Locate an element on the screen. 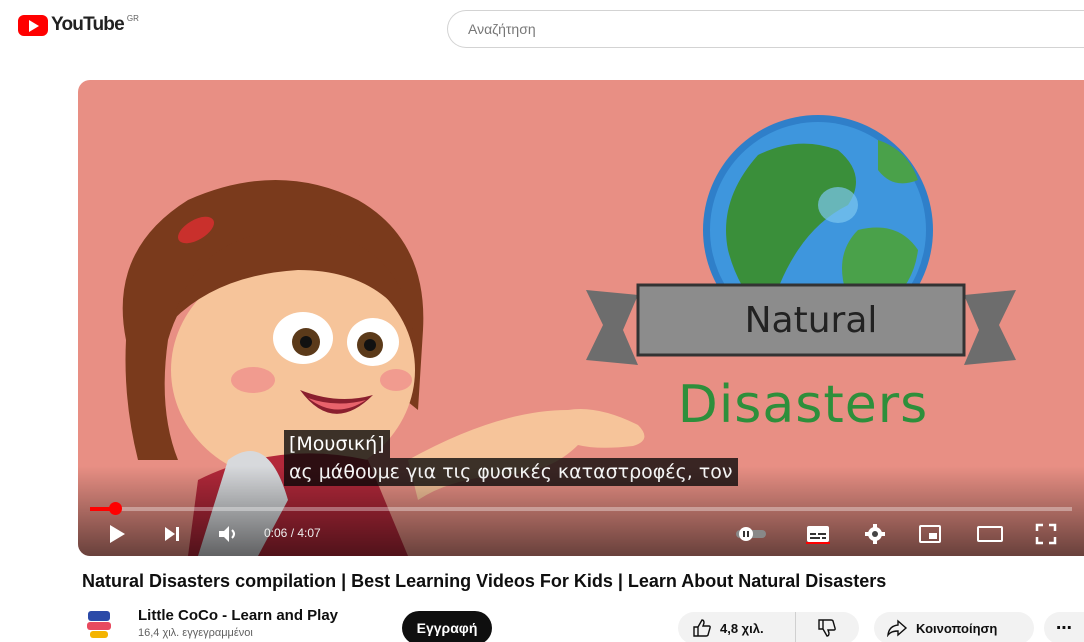 The image size is (1084, 642). autoplay-toggle-icon is located at coordinates (751, 534).